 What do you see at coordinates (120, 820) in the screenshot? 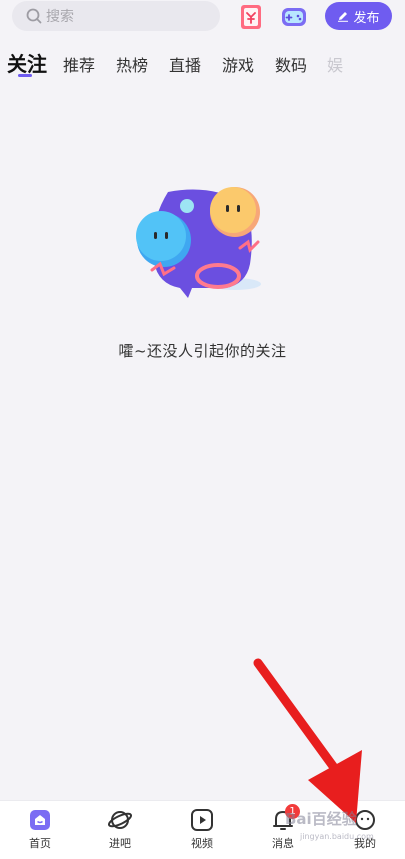
I see `planet-icon` at bounding box center [120, 820].